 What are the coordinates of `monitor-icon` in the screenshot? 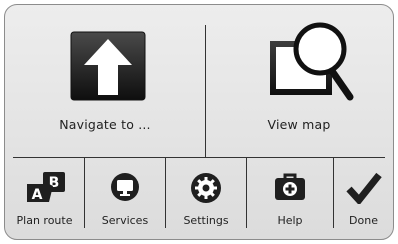 It's located at (125, 187).